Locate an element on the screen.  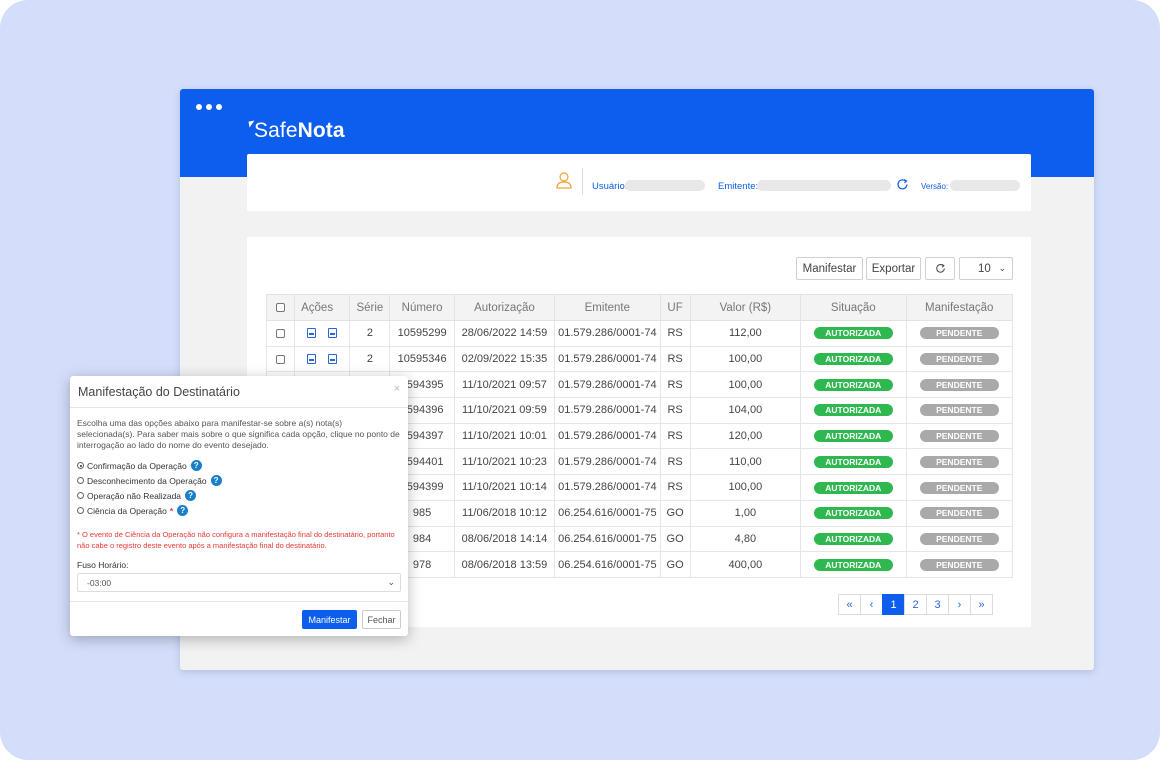
refresh-icon is located at coordinates (902, 184).